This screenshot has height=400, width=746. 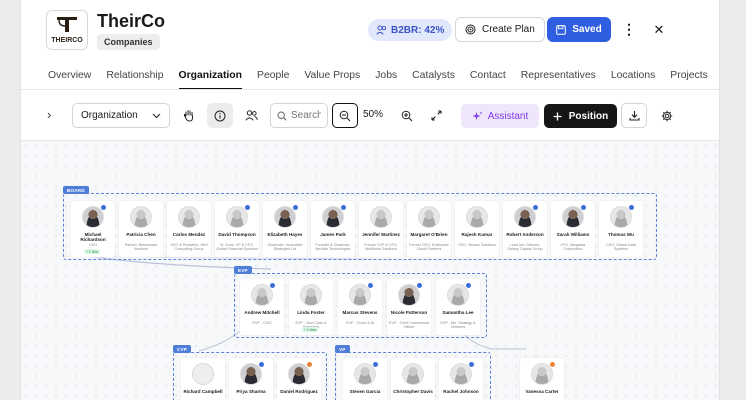 What do you see at coordinates (558, 79) in the screenshot?
I see `tab-representatives: Representatives` at bounding box center [558, 79].